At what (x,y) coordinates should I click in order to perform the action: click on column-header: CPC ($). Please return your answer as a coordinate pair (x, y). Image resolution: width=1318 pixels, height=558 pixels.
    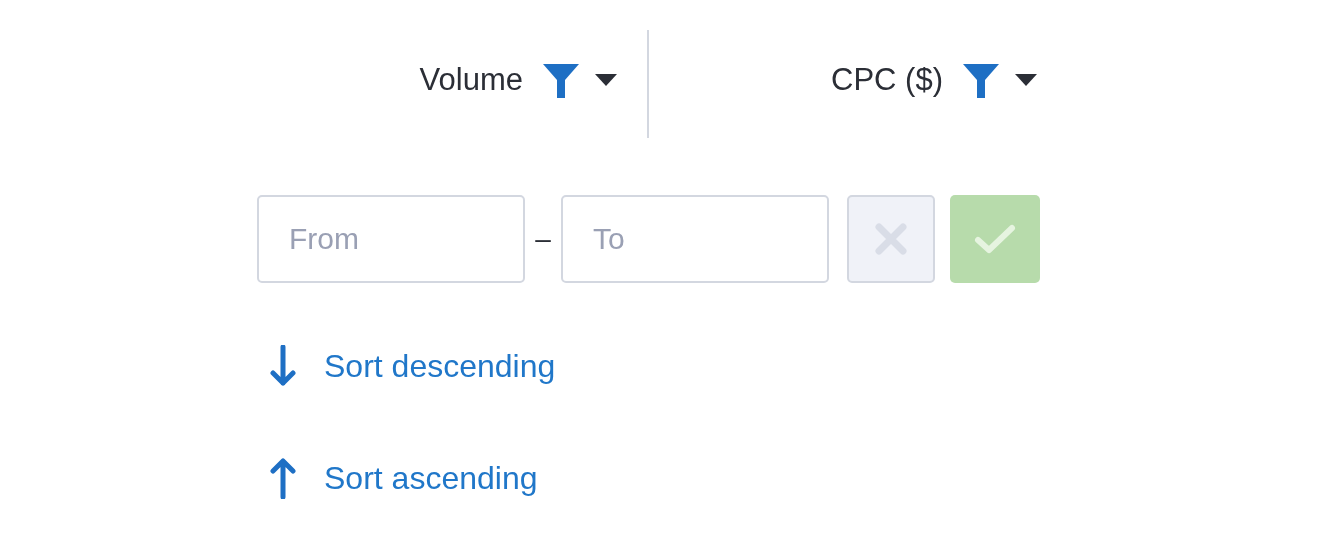
    Looking at the image, I should click on (887, 80).